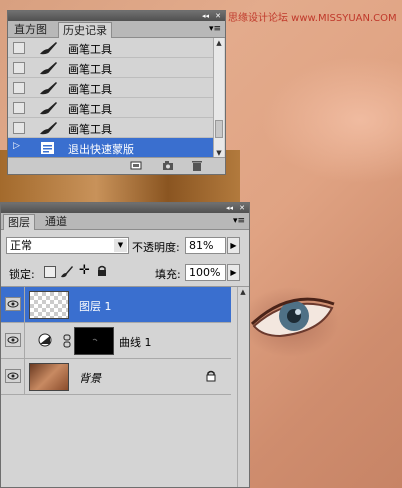  What do you see at coordinates (116, 377) in the screenshot?
I see `layer-row: 背景` at bounding box center [116, 377].